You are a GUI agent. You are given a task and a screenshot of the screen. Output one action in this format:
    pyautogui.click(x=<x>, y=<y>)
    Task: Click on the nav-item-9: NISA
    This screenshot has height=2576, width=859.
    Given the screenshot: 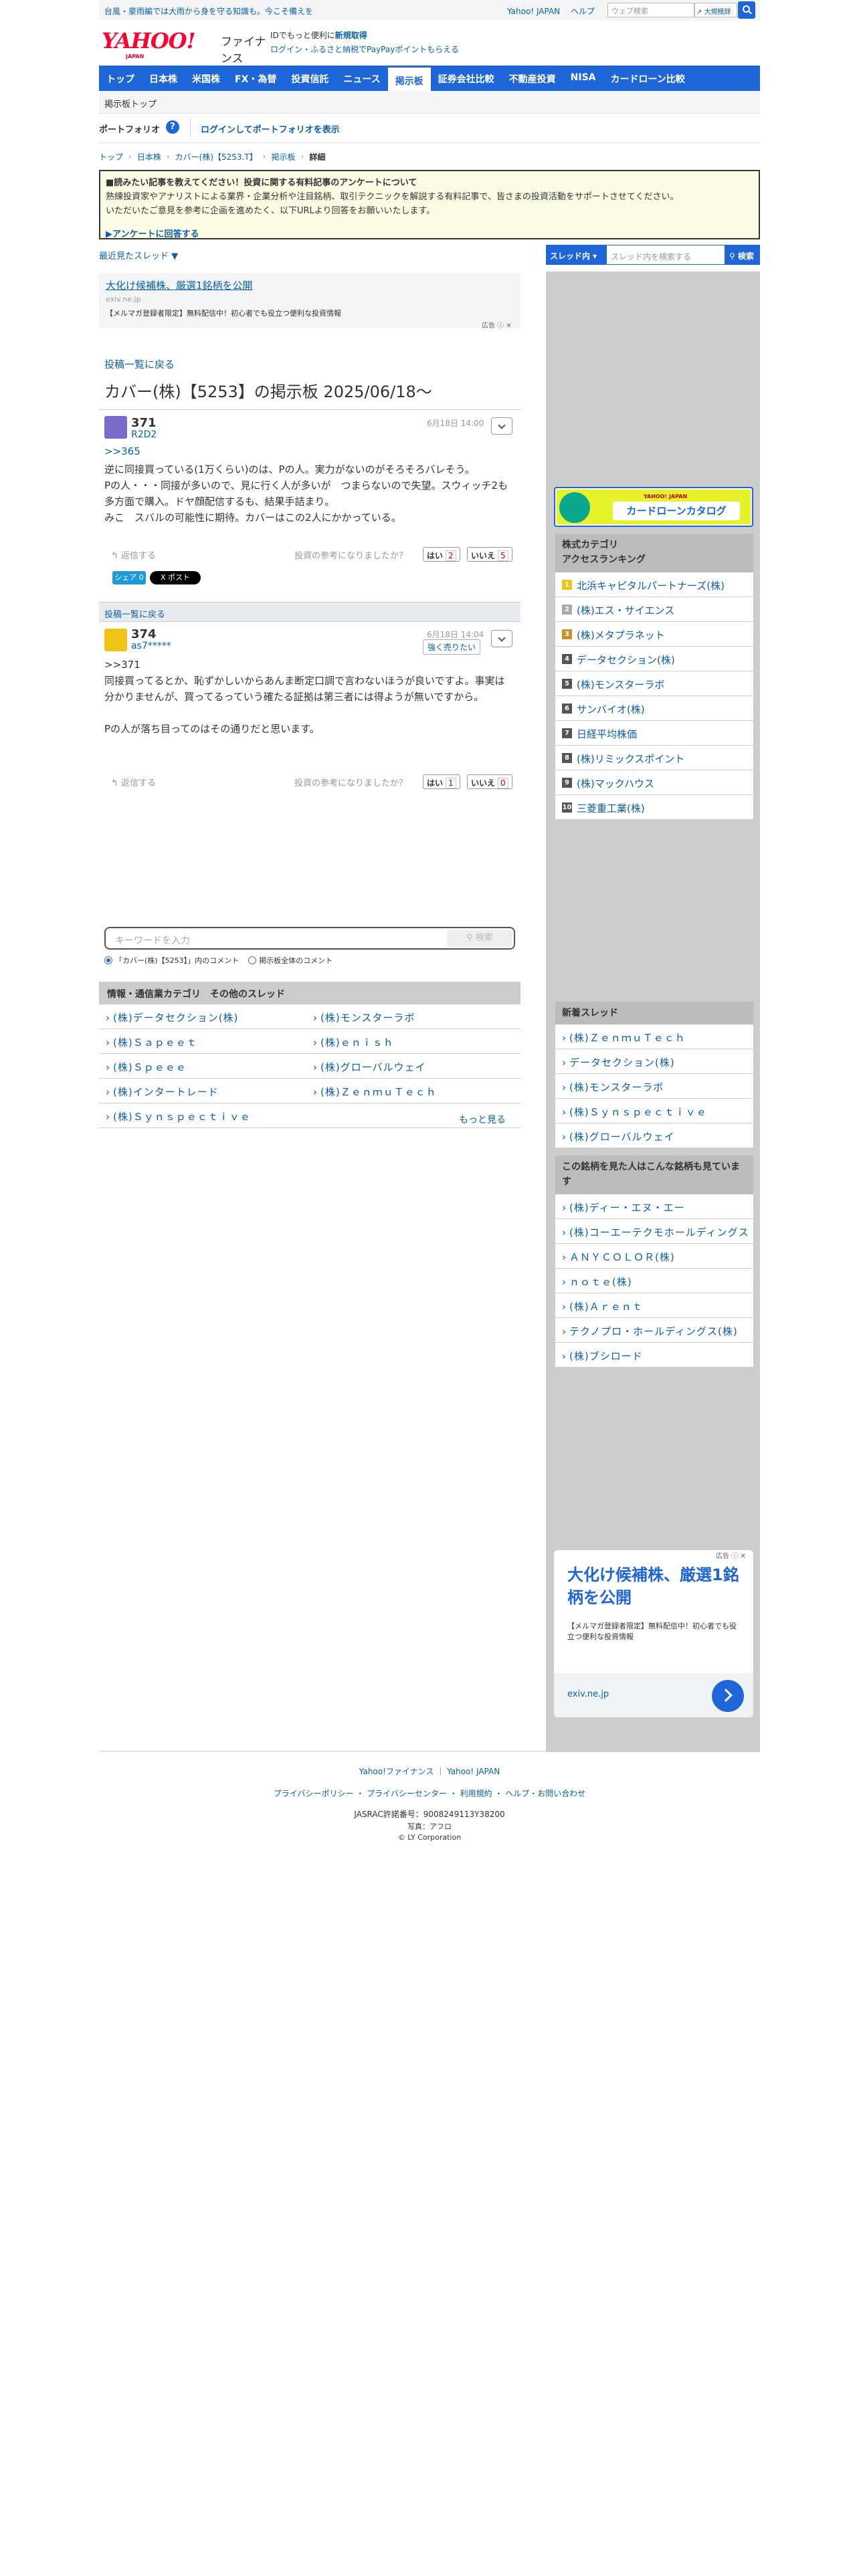 What is the action you would take?
    pyautogui.click(x=583, y=78)
    